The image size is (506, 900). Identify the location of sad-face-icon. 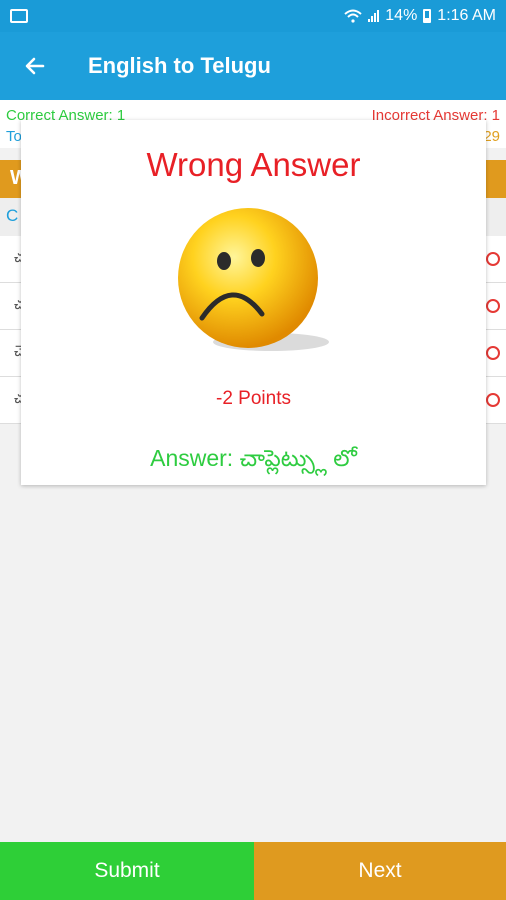
(253, 279).